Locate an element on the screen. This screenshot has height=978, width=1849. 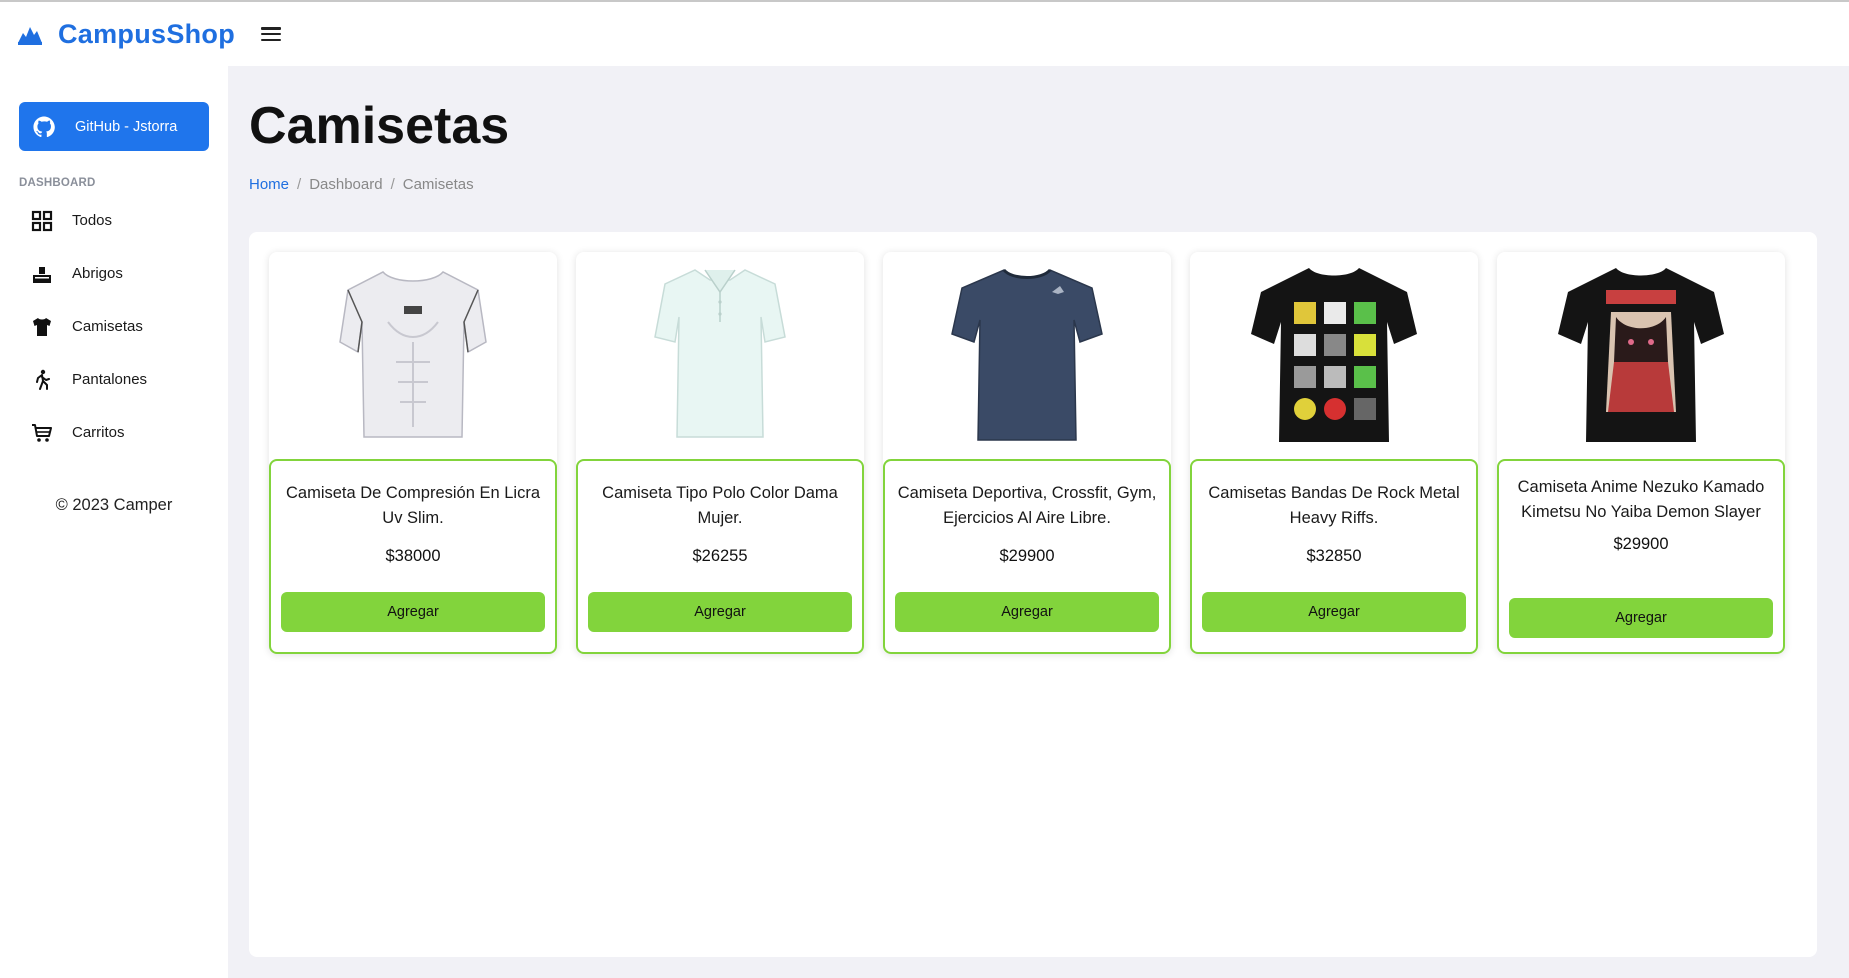
breadcrumb: Home / Dashboard / Camisetas is located at coordinates (361, 184).